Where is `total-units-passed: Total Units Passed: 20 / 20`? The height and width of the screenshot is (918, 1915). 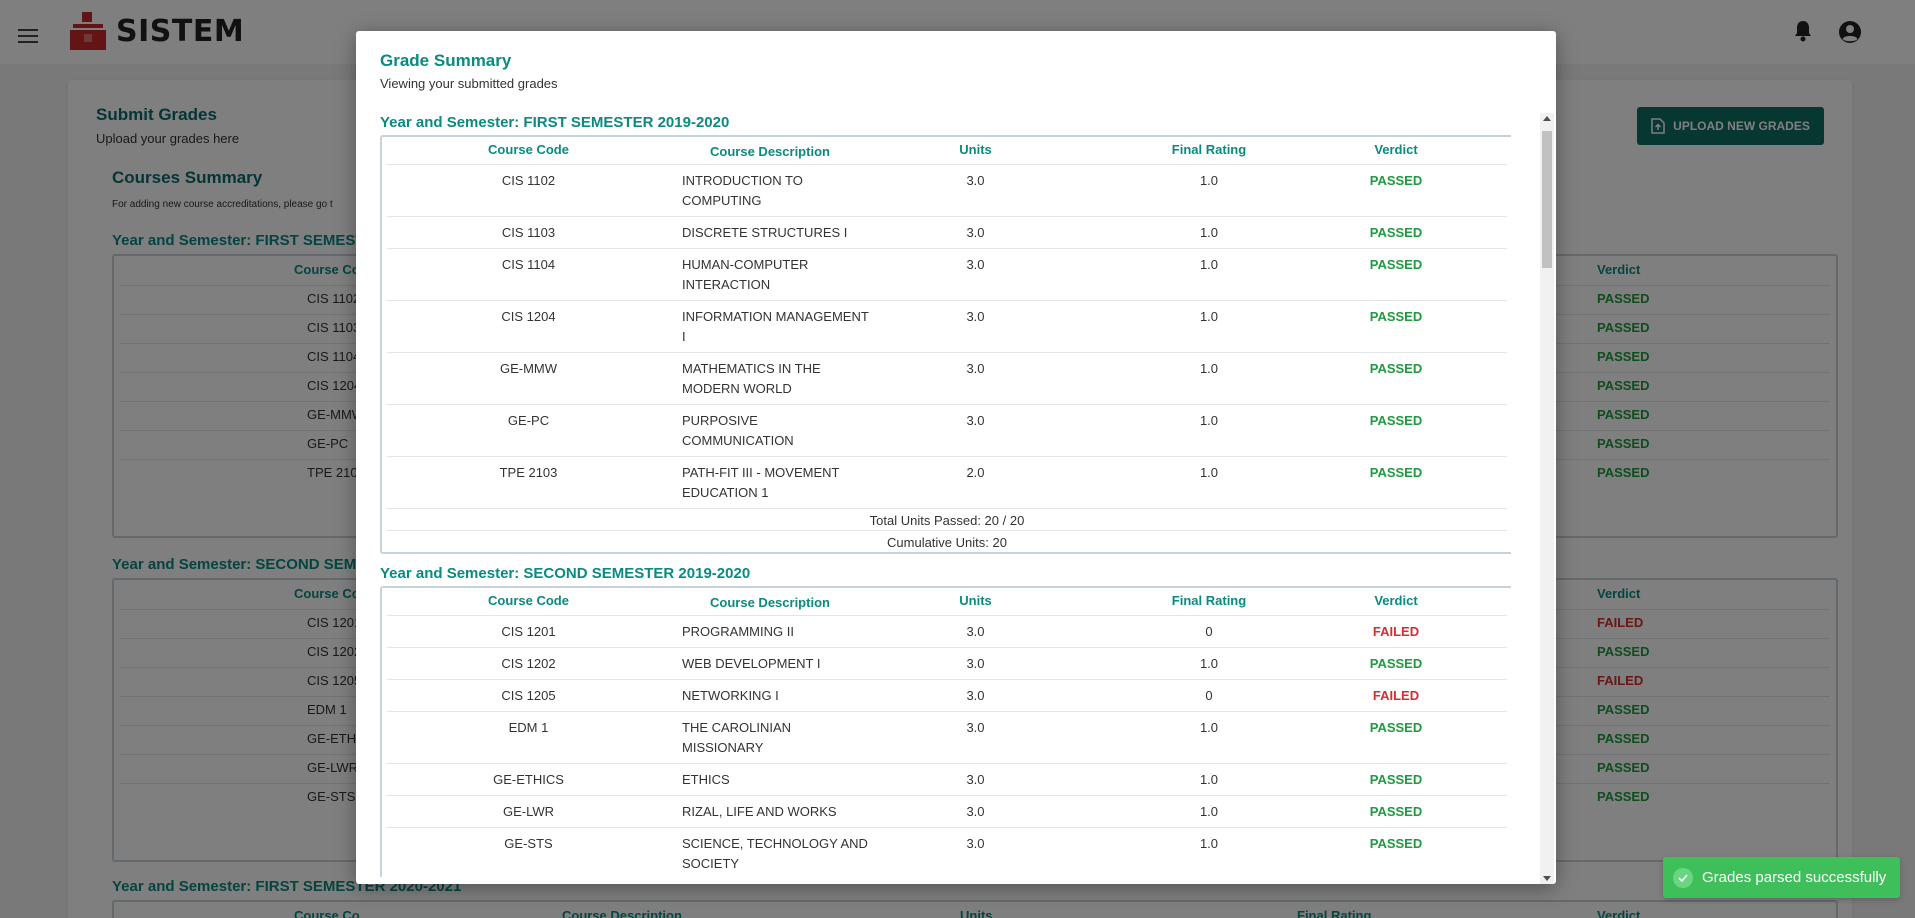 total-units-passed: Total Units Passed: 20 / 20 is located at coordinates (947, 520).